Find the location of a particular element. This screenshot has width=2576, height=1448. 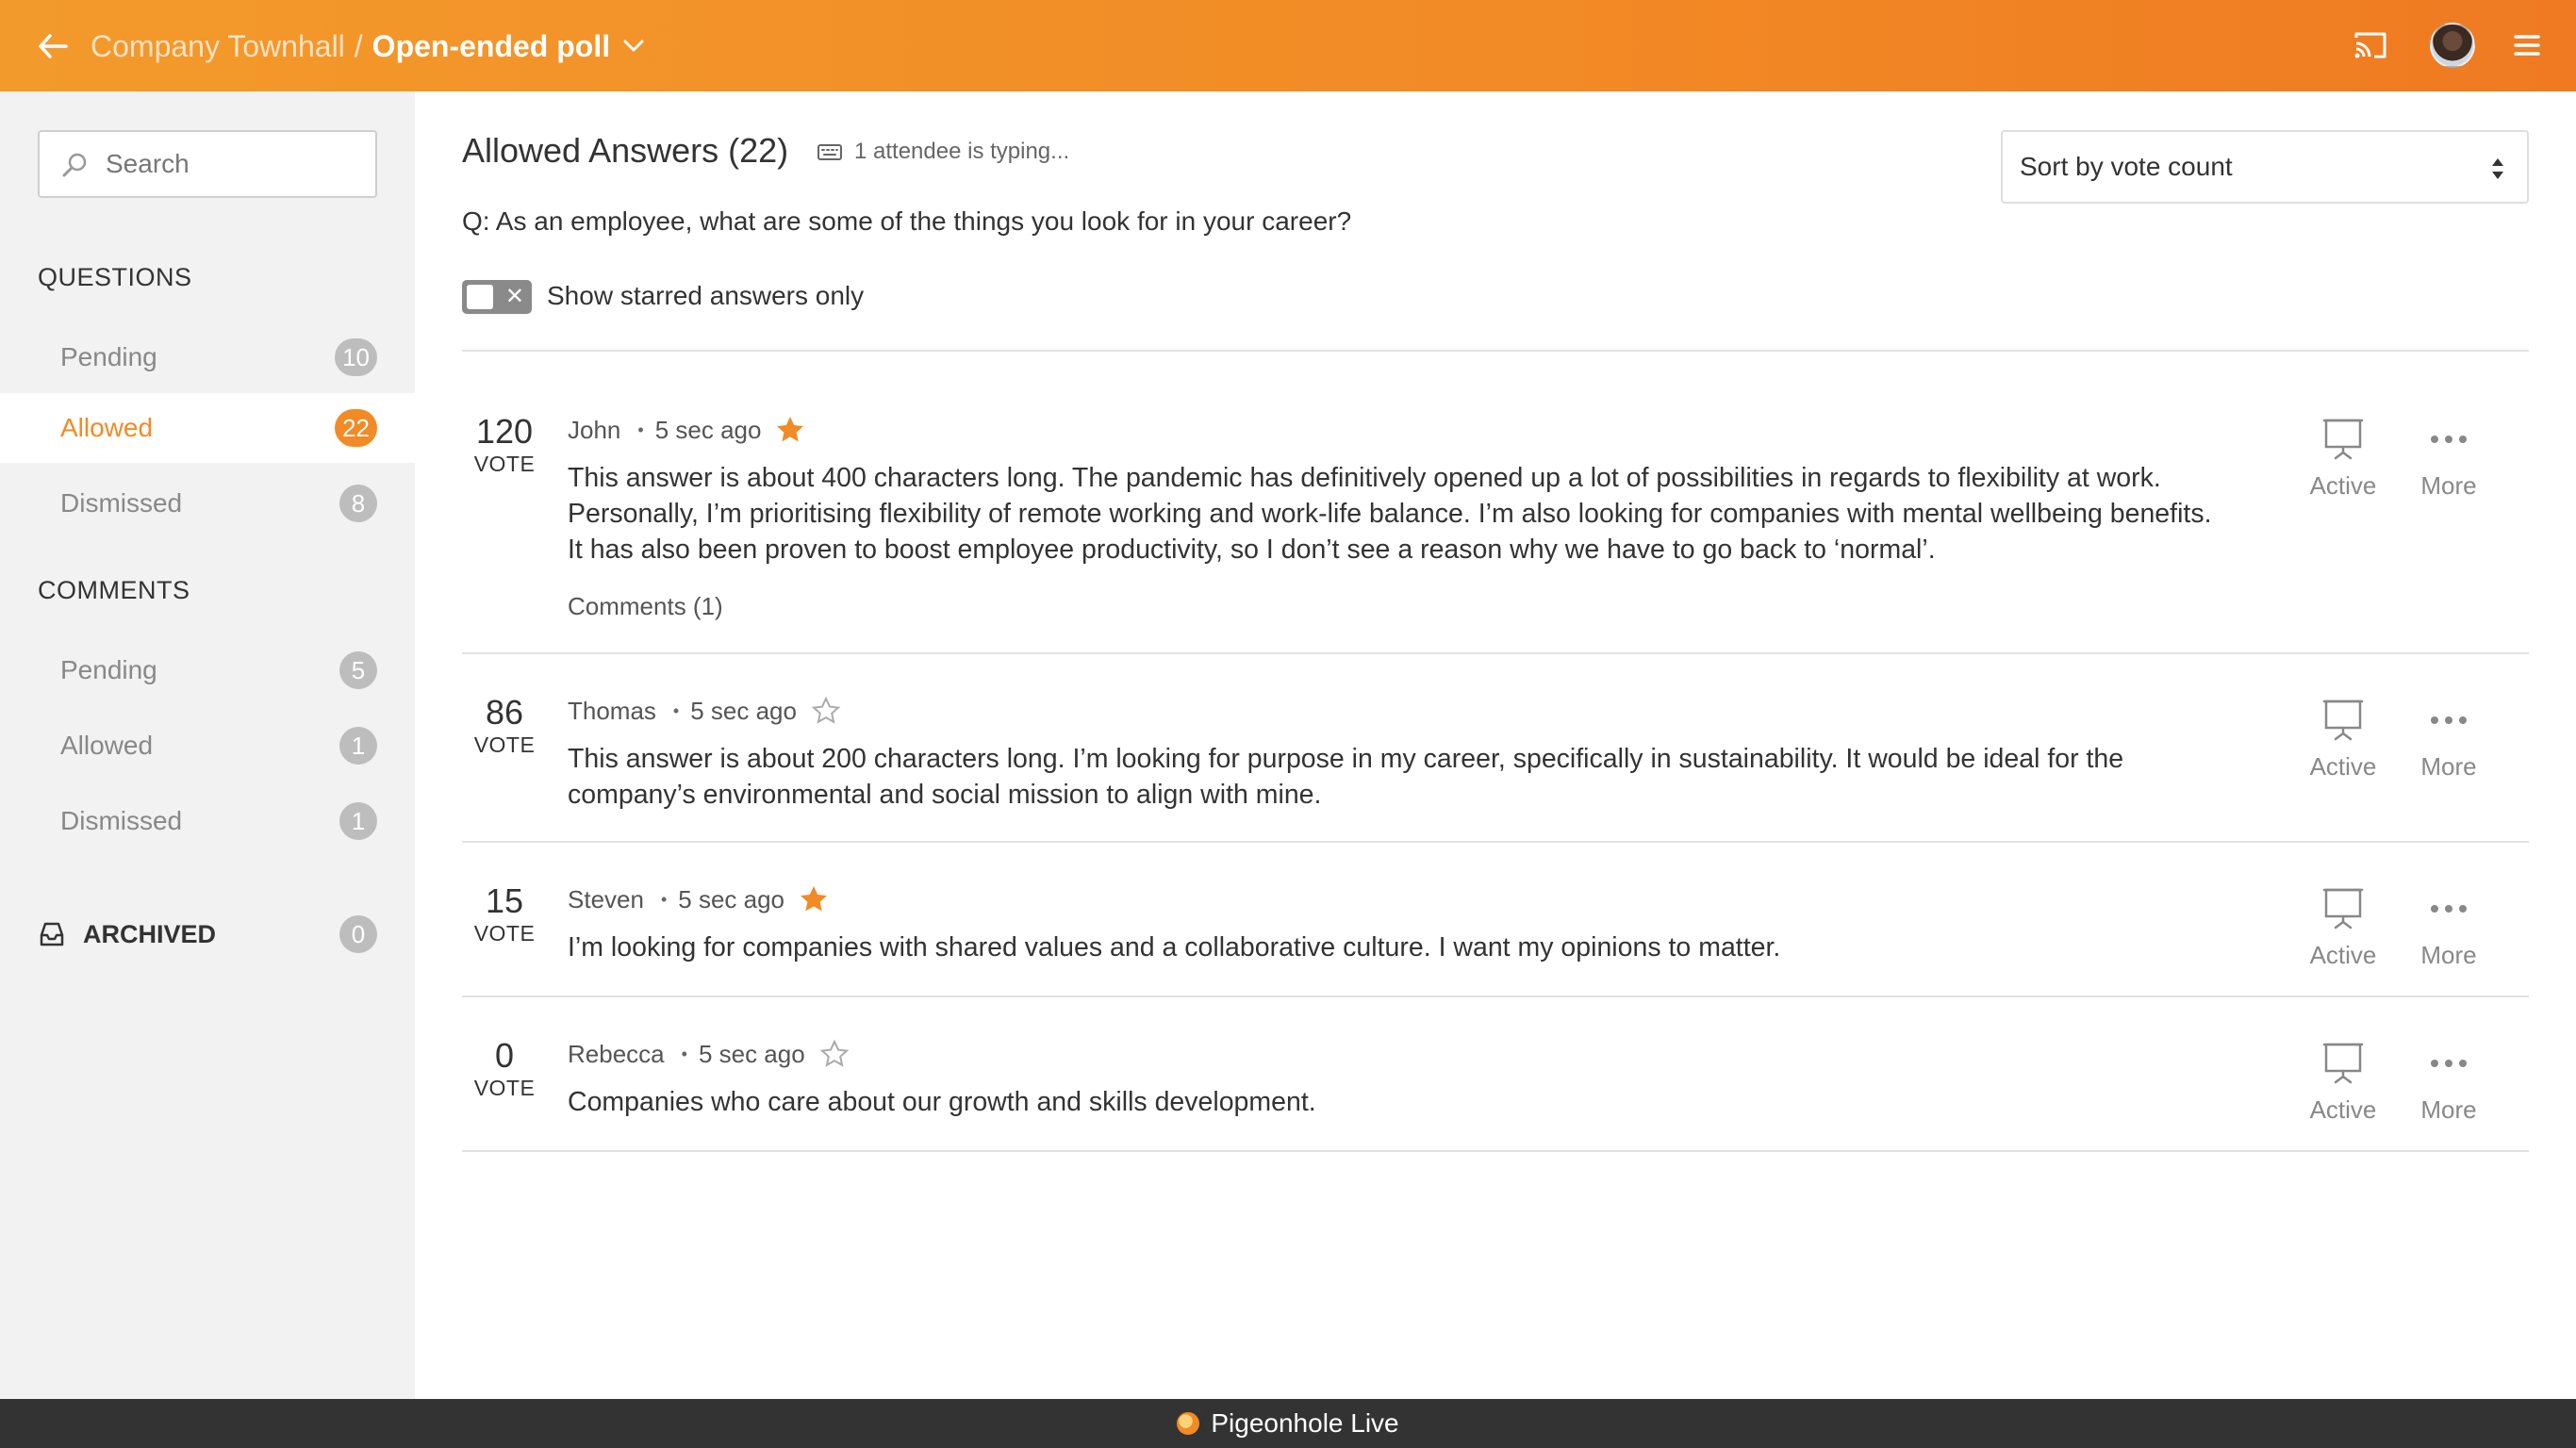

hamburger-menu-icon is located at coordinates (2527, 45).